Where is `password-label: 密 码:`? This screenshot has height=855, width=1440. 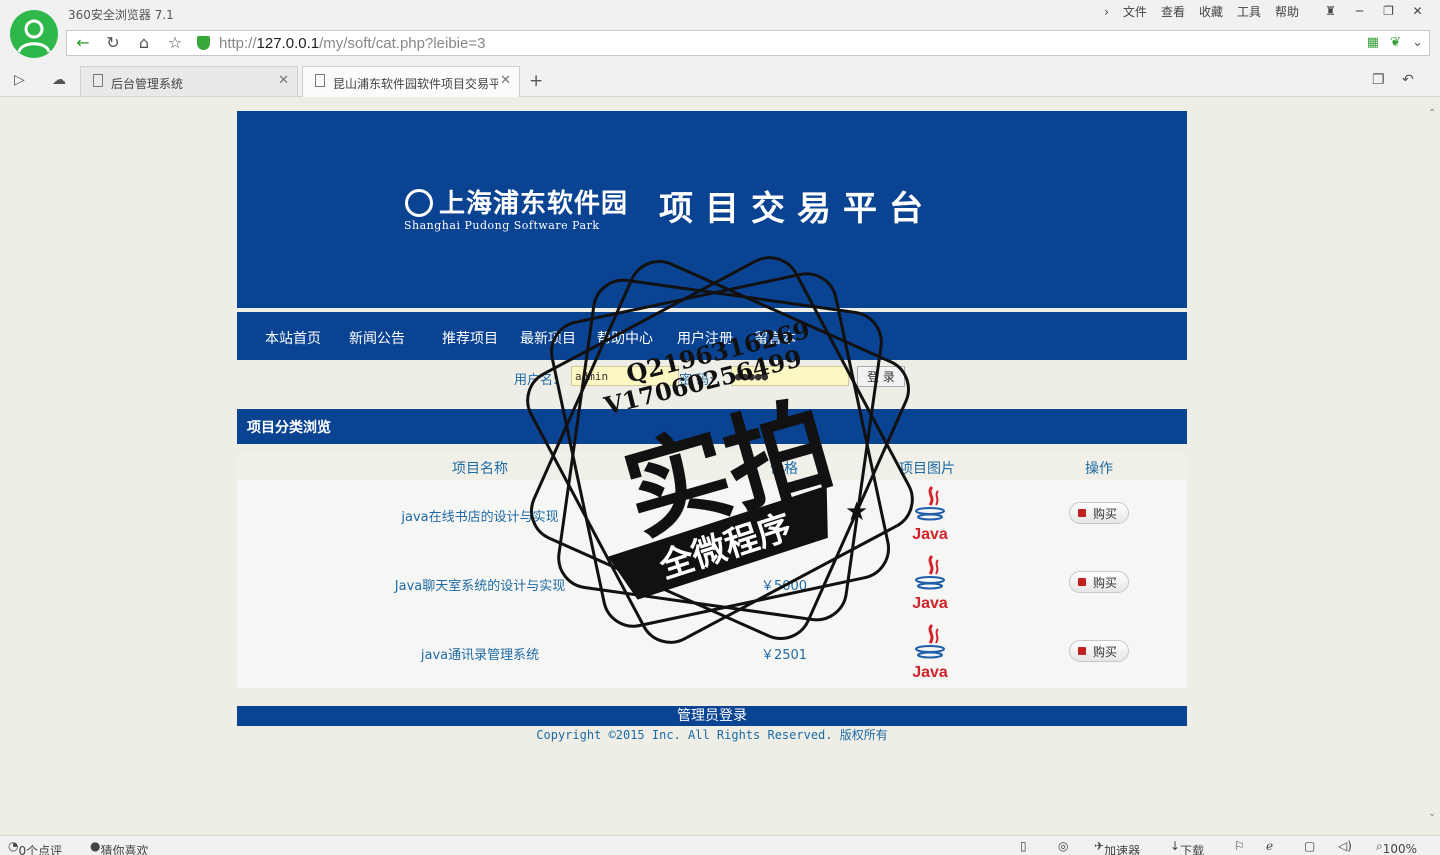 password-label: 密 码: is located at coordinates (696, 380).